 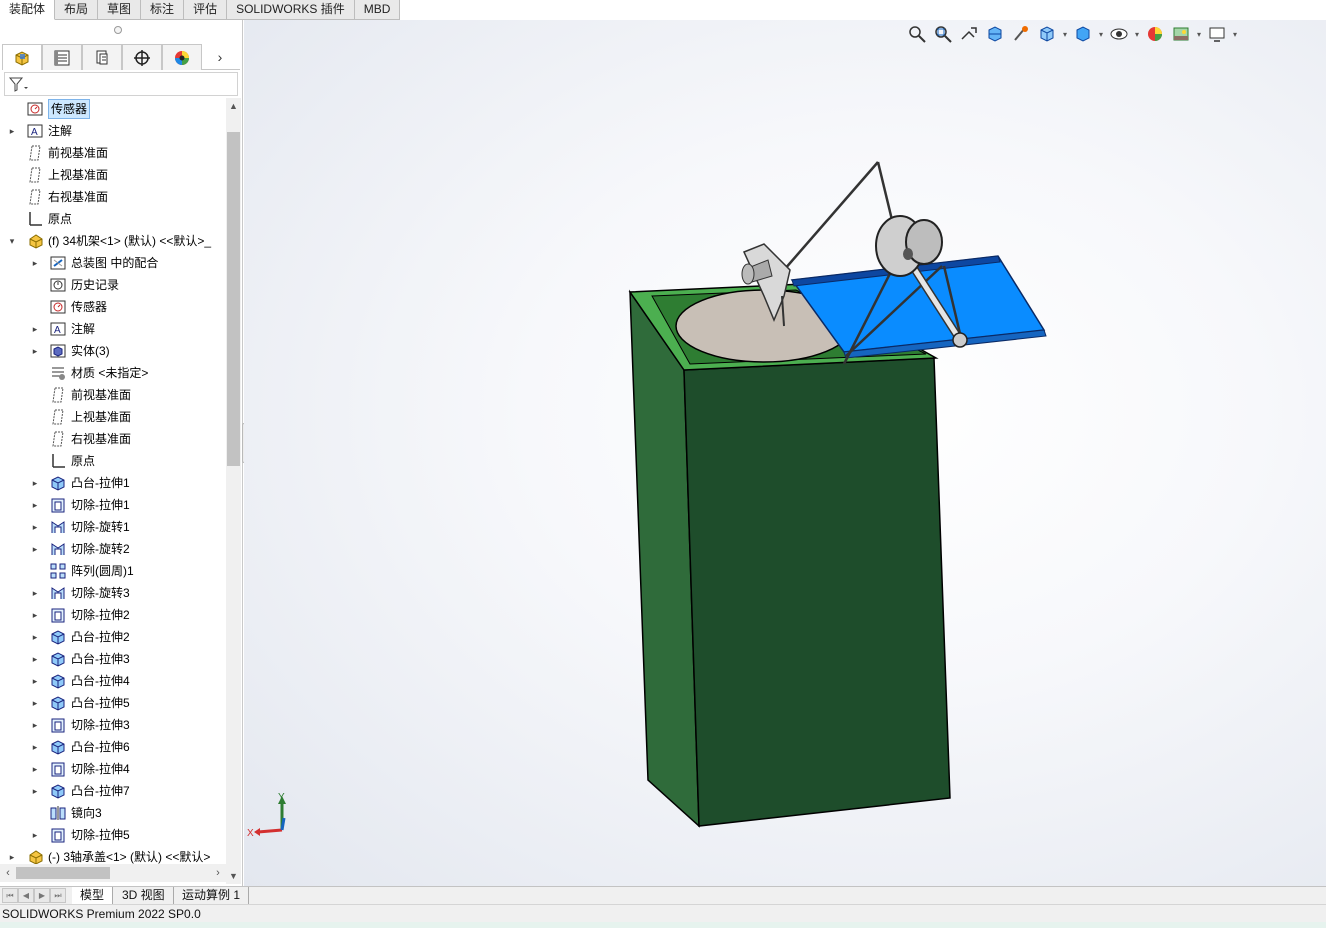 I want to click on tree-item: ▾ (f) 34机架<1> (默认) <<默认>_, so click(x=113, y=241).